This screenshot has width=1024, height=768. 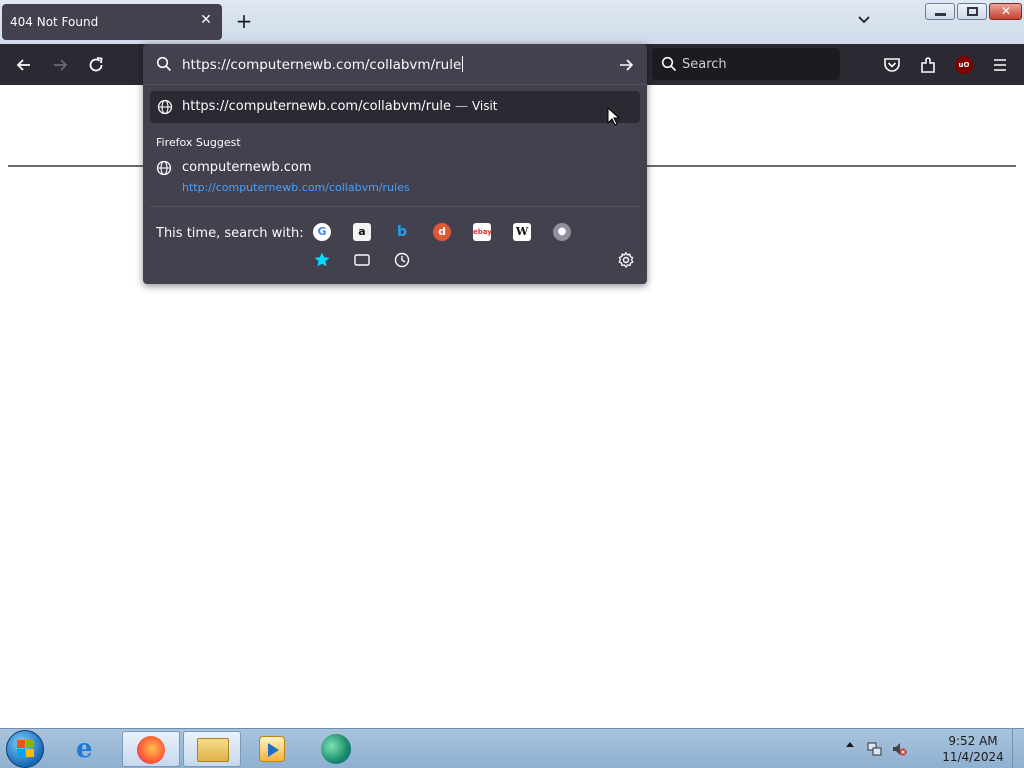 What do you see at coordinates (892, 65) in the screenshot?
I see `pocket-icon` at bounding box center [892, 65].